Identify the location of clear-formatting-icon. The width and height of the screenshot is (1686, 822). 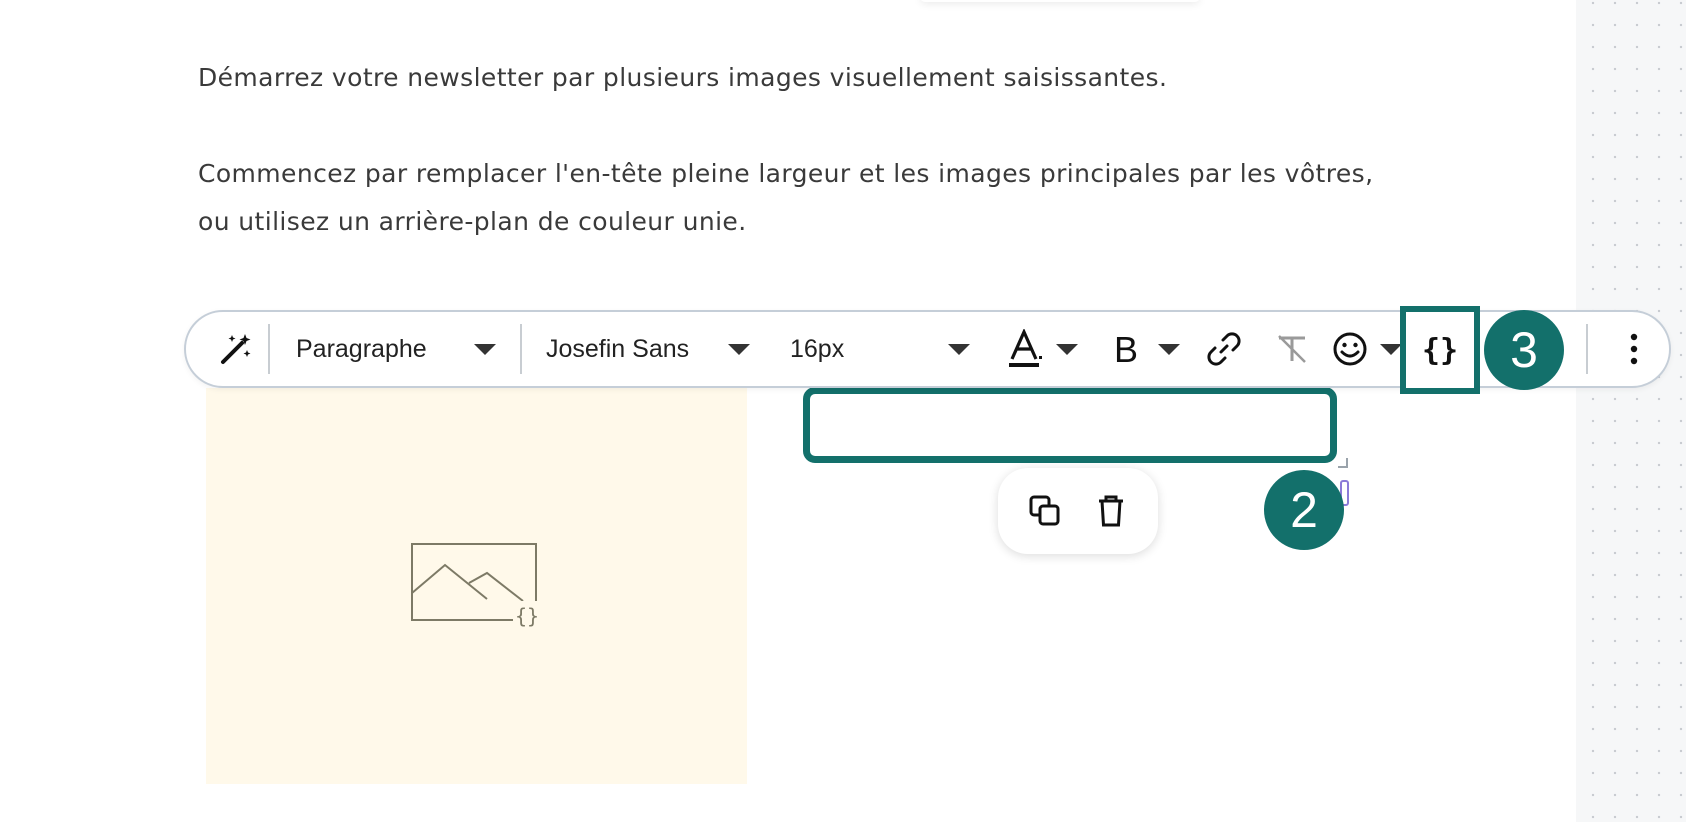
(1292, 349).